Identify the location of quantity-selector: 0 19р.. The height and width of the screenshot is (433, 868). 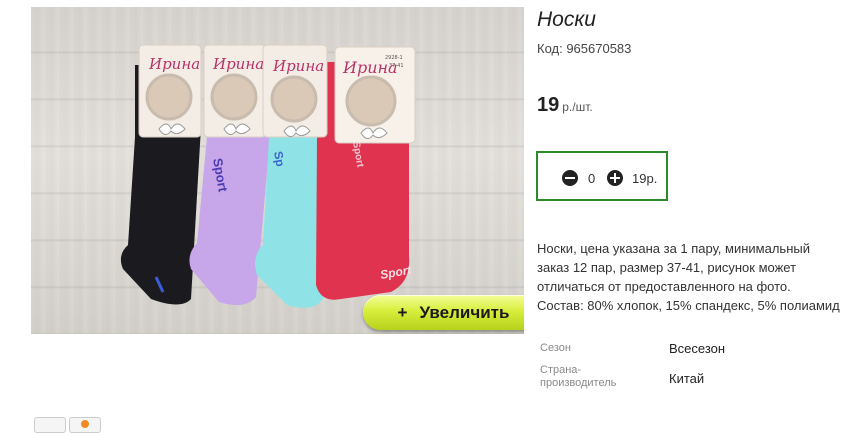
(602, 176).